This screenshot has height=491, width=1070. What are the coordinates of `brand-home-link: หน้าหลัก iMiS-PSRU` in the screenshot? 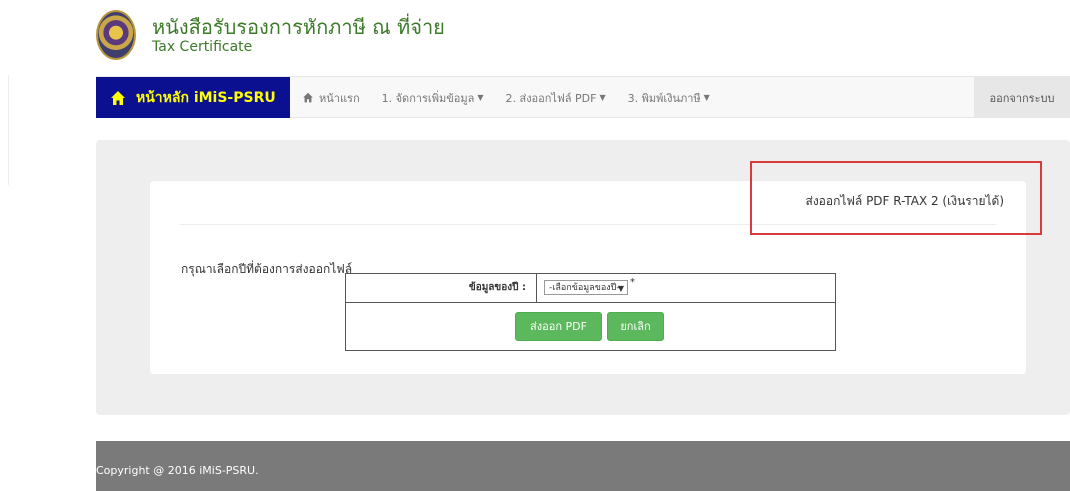 It's located at (193, 97).